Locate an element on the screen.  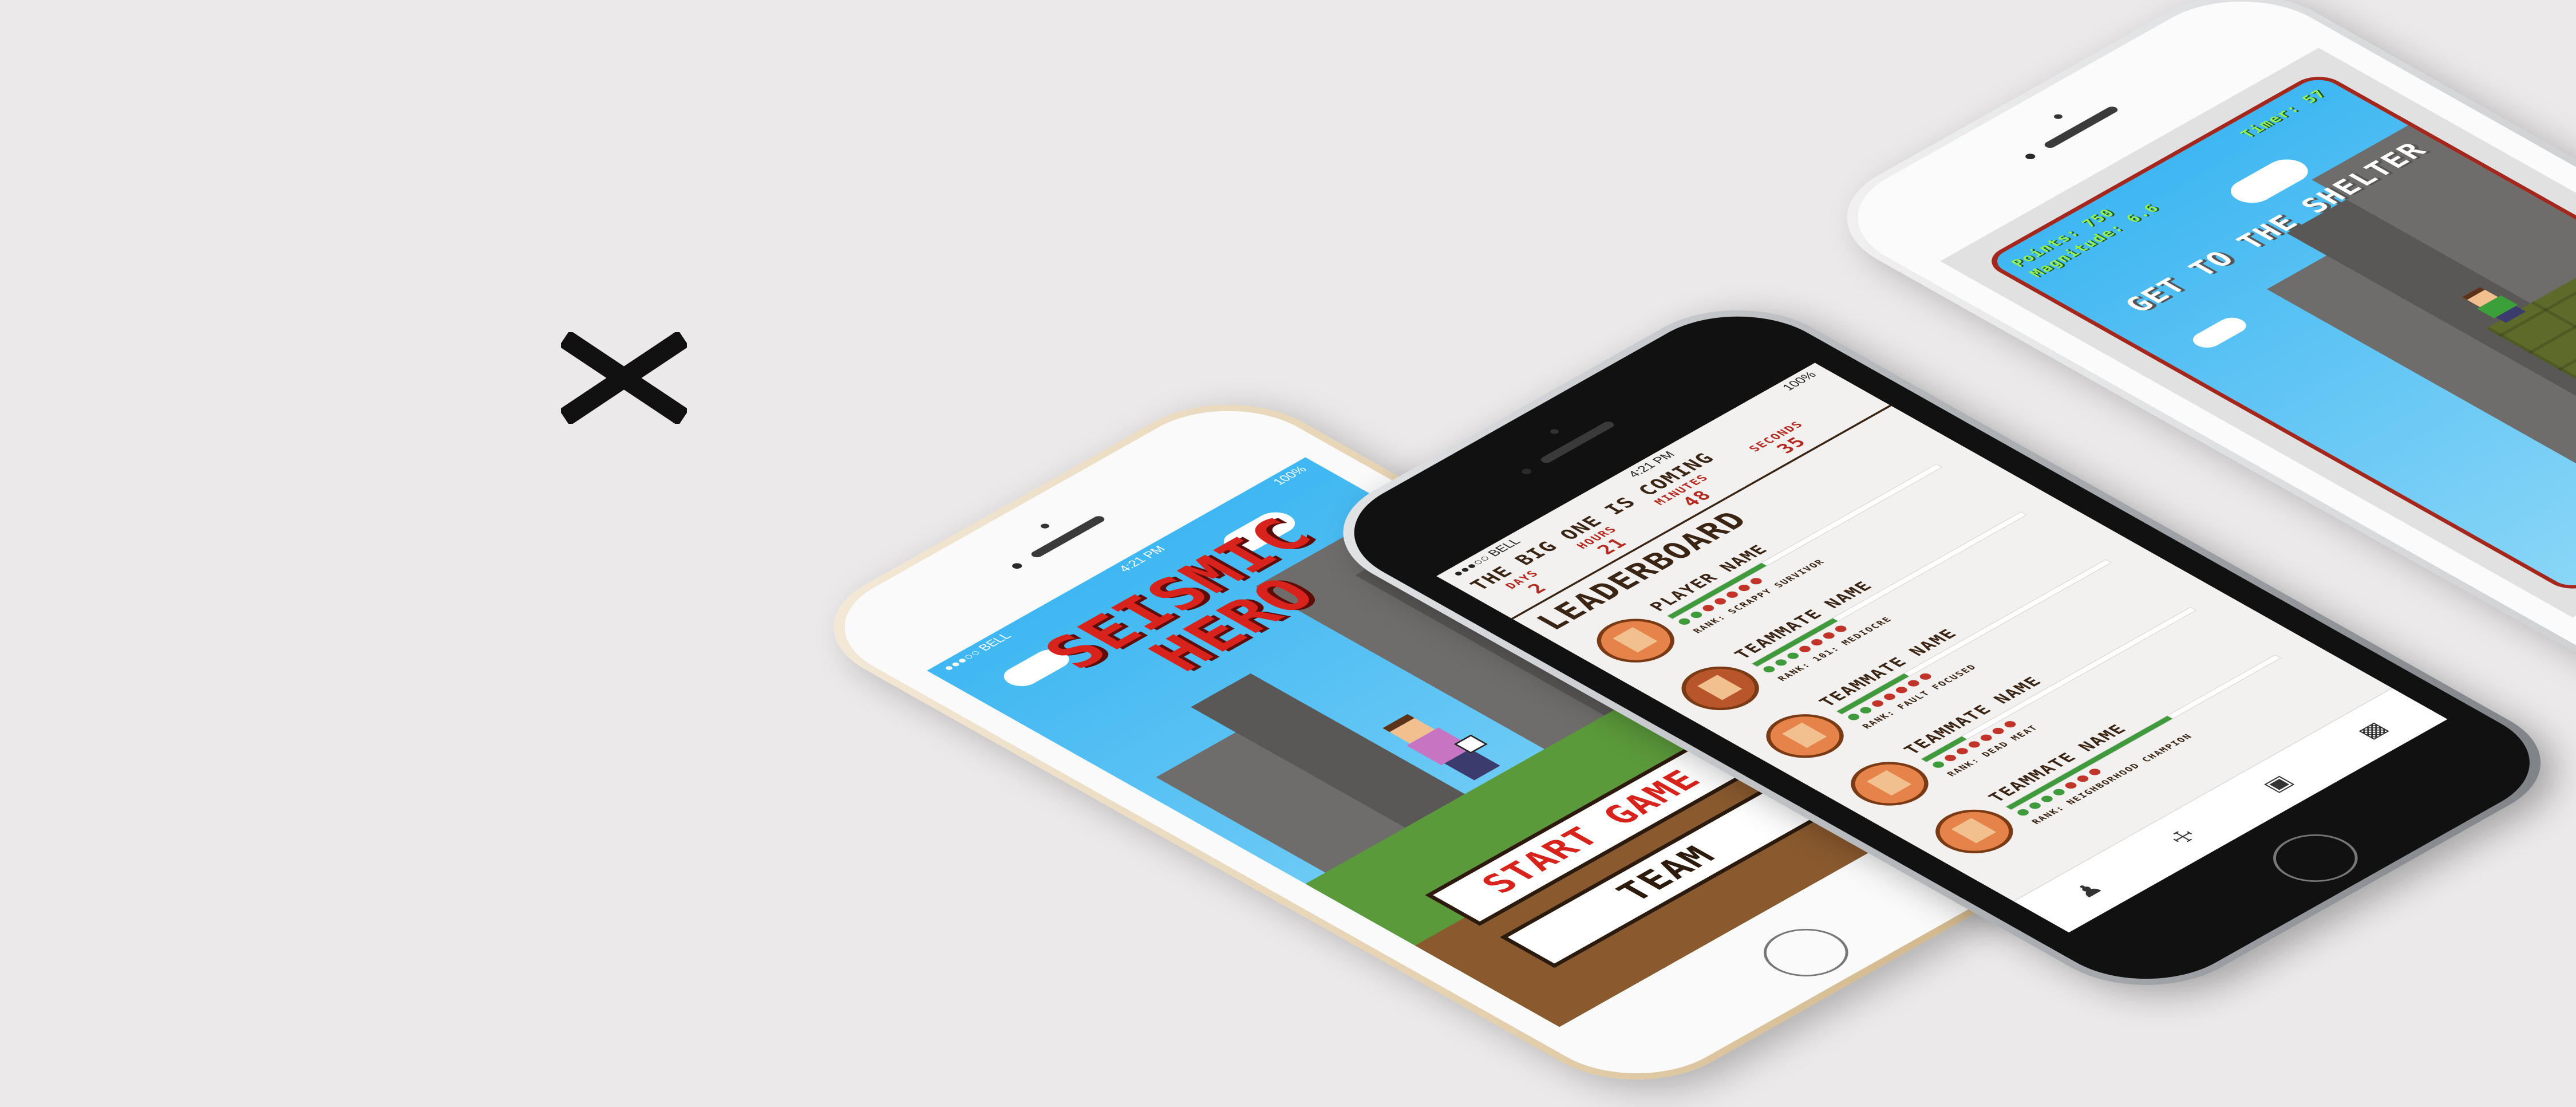
map-icon: ▣ is located at coordinates (2278, 784).